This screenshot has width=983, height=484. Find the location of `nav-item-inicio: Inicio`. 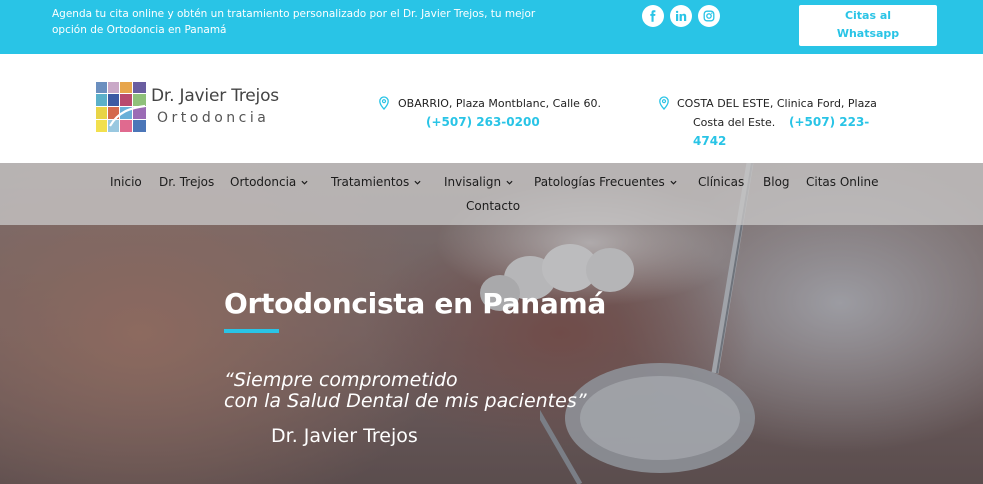

nav-item-inicio: Inicio is located at coordinates (126, 182).